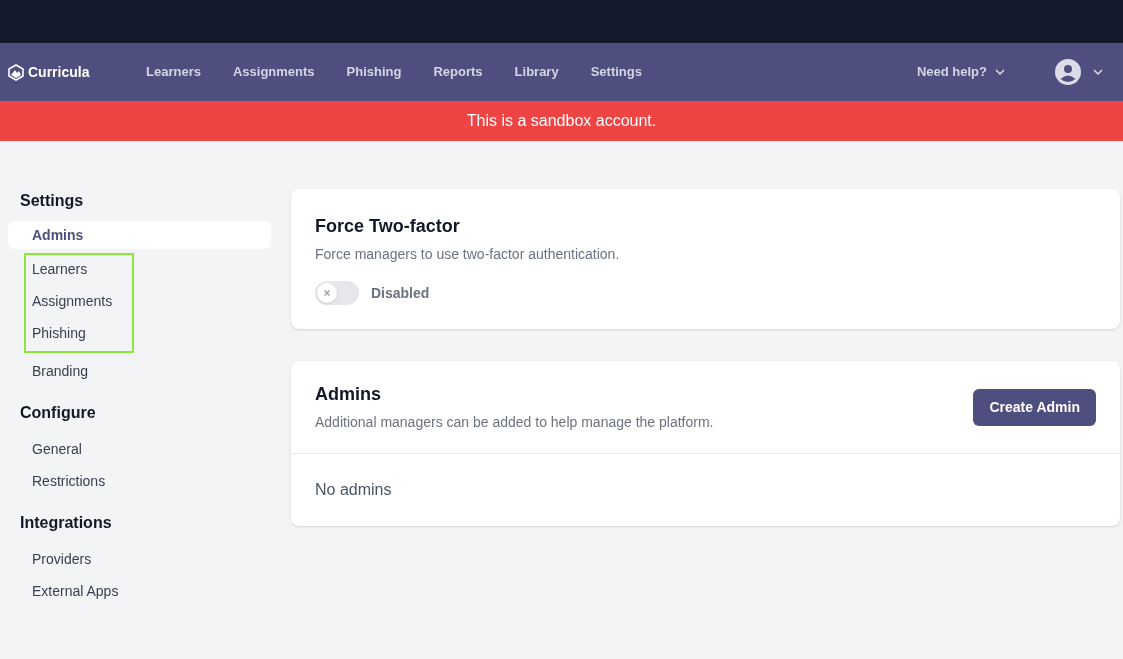  What do you see at coordinates (139, 449) in the screenshot?
I see `sidebar-item: General` at bounding box center [139, 449].